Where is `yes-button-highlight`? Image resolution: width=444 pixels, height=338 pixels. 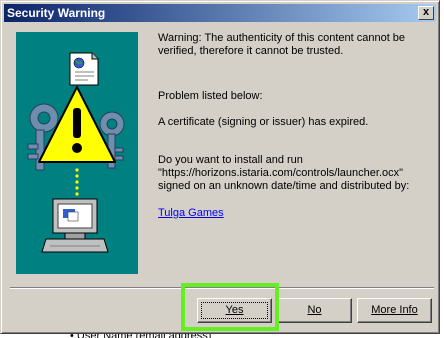
yes-button-highlight is located at coordinates (230, 307).